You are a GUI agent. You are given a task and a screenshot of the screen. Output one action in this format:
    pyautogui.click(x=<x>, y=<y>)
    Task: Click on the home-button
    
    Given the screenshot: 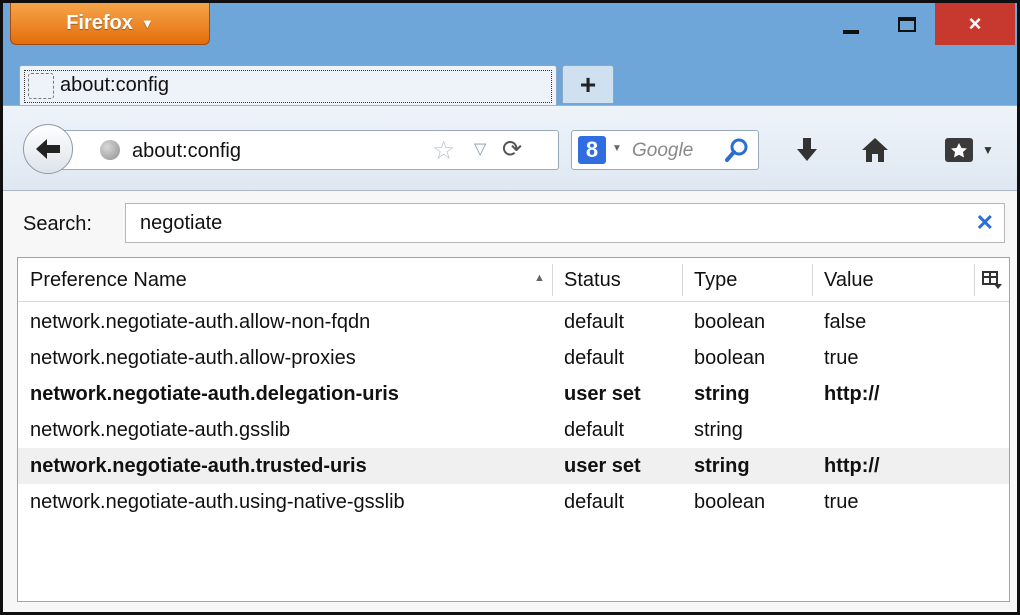 What is the action you would take?
    pyautogui.click(x=875, y=150)
    